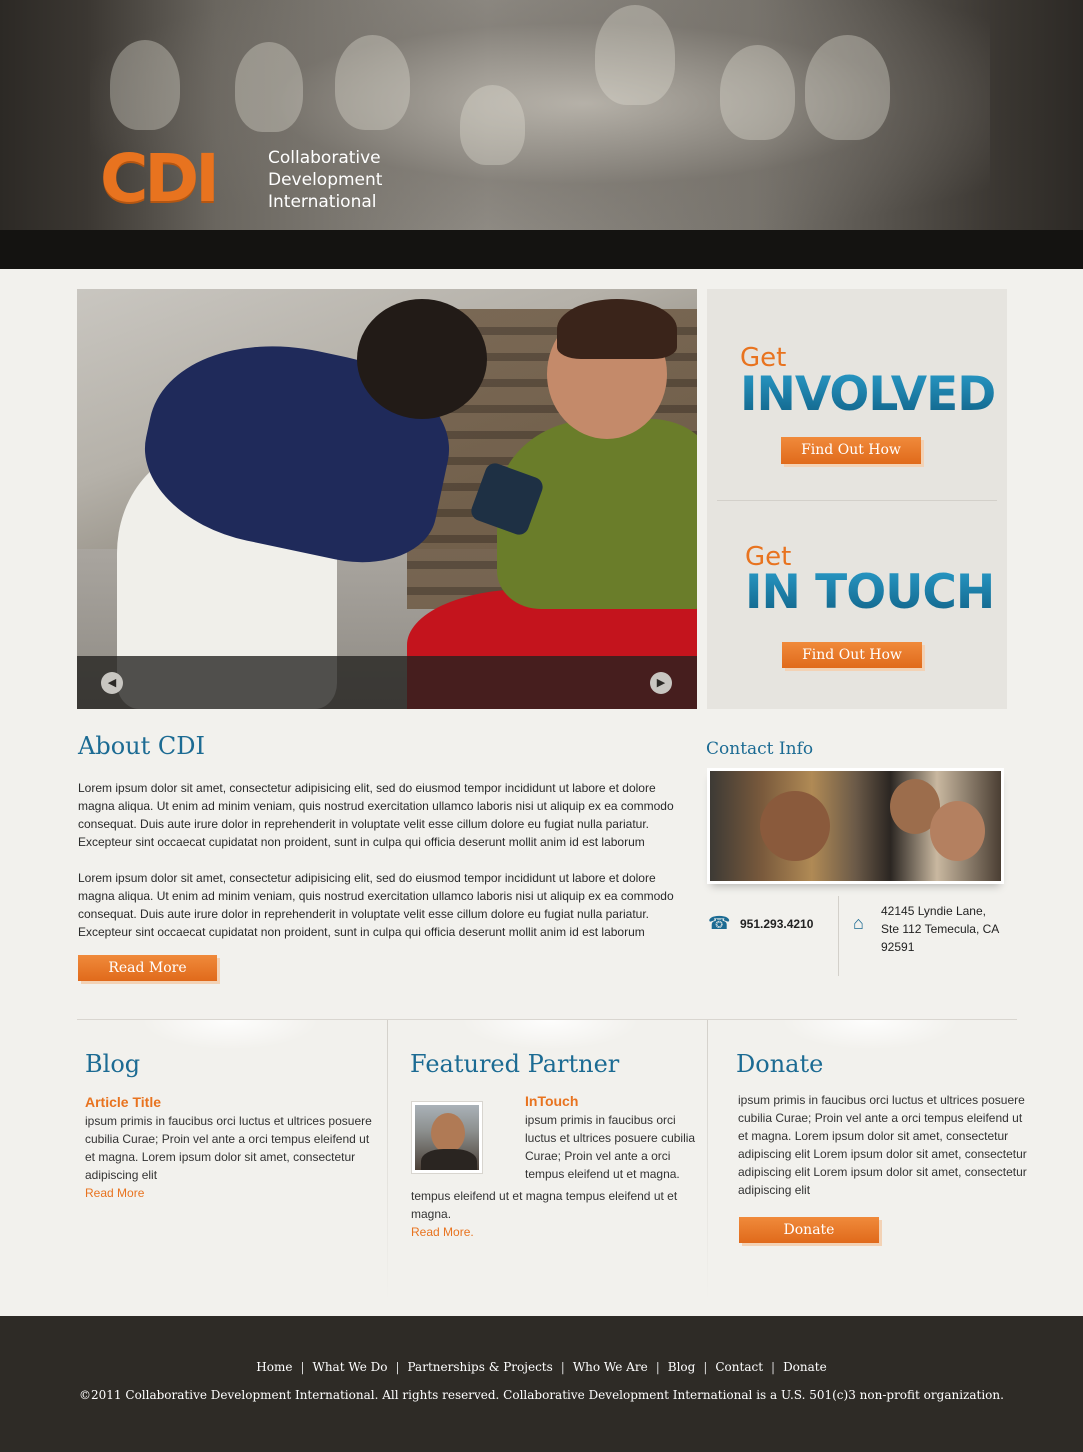 The image size is (1083, 1452). What do you see at coordinates (112, 683) in the screenshot?
I see `arrow-left-icon: ◀` at bounding box center [112, 683].